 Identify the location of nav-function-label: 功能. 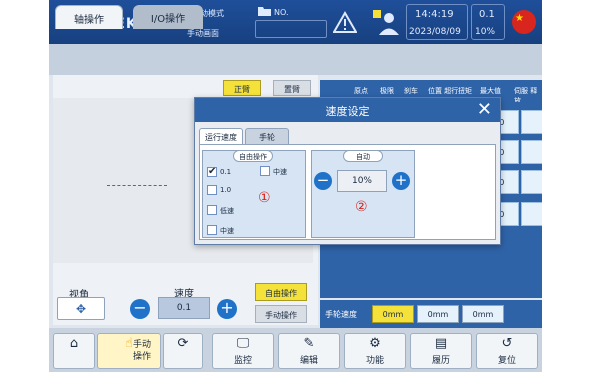
(374, 361).